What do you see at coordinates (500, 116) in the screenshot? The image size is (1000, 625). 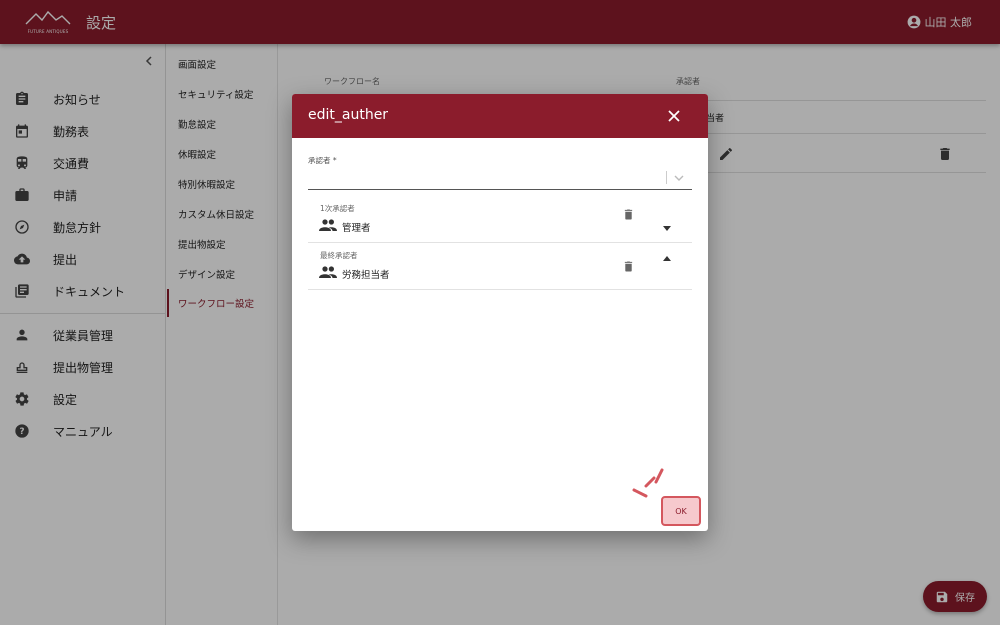 I see `dialog-header: edit_auther` at bounding box center [500, 116].